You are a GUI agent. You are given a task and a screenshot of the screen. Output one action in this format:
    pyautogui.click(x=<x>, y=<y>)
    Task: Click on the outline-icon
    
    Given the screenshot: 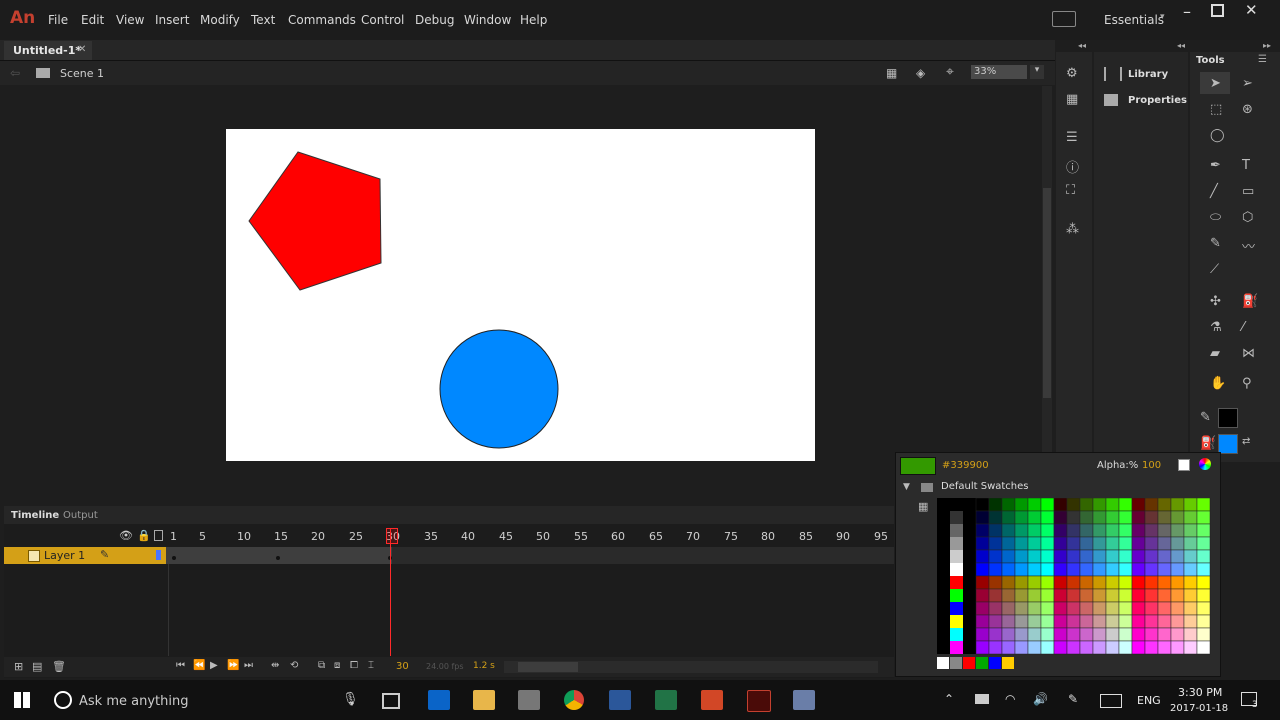 What is the action you would take?
    pyautogui.click(x=158, y=535)
    